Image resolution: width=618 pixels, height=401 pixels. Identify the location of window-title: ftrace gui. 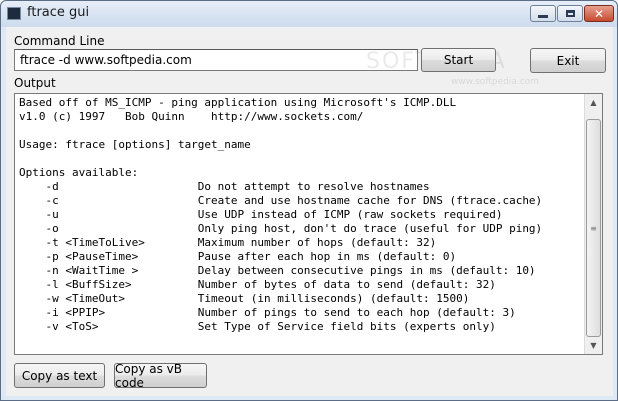
(58, 12).